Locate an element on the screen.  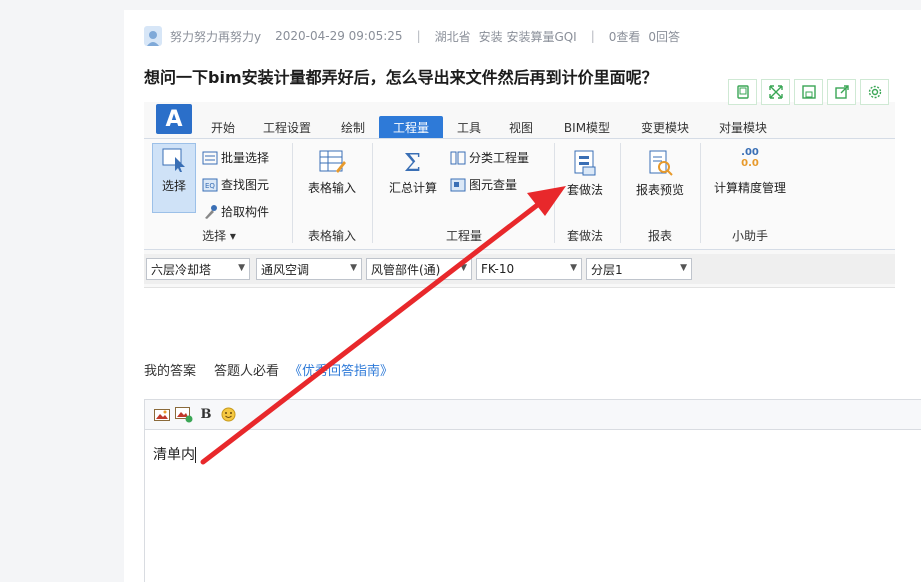
sigma-icon: Σ is located at coordinates (412, 162).